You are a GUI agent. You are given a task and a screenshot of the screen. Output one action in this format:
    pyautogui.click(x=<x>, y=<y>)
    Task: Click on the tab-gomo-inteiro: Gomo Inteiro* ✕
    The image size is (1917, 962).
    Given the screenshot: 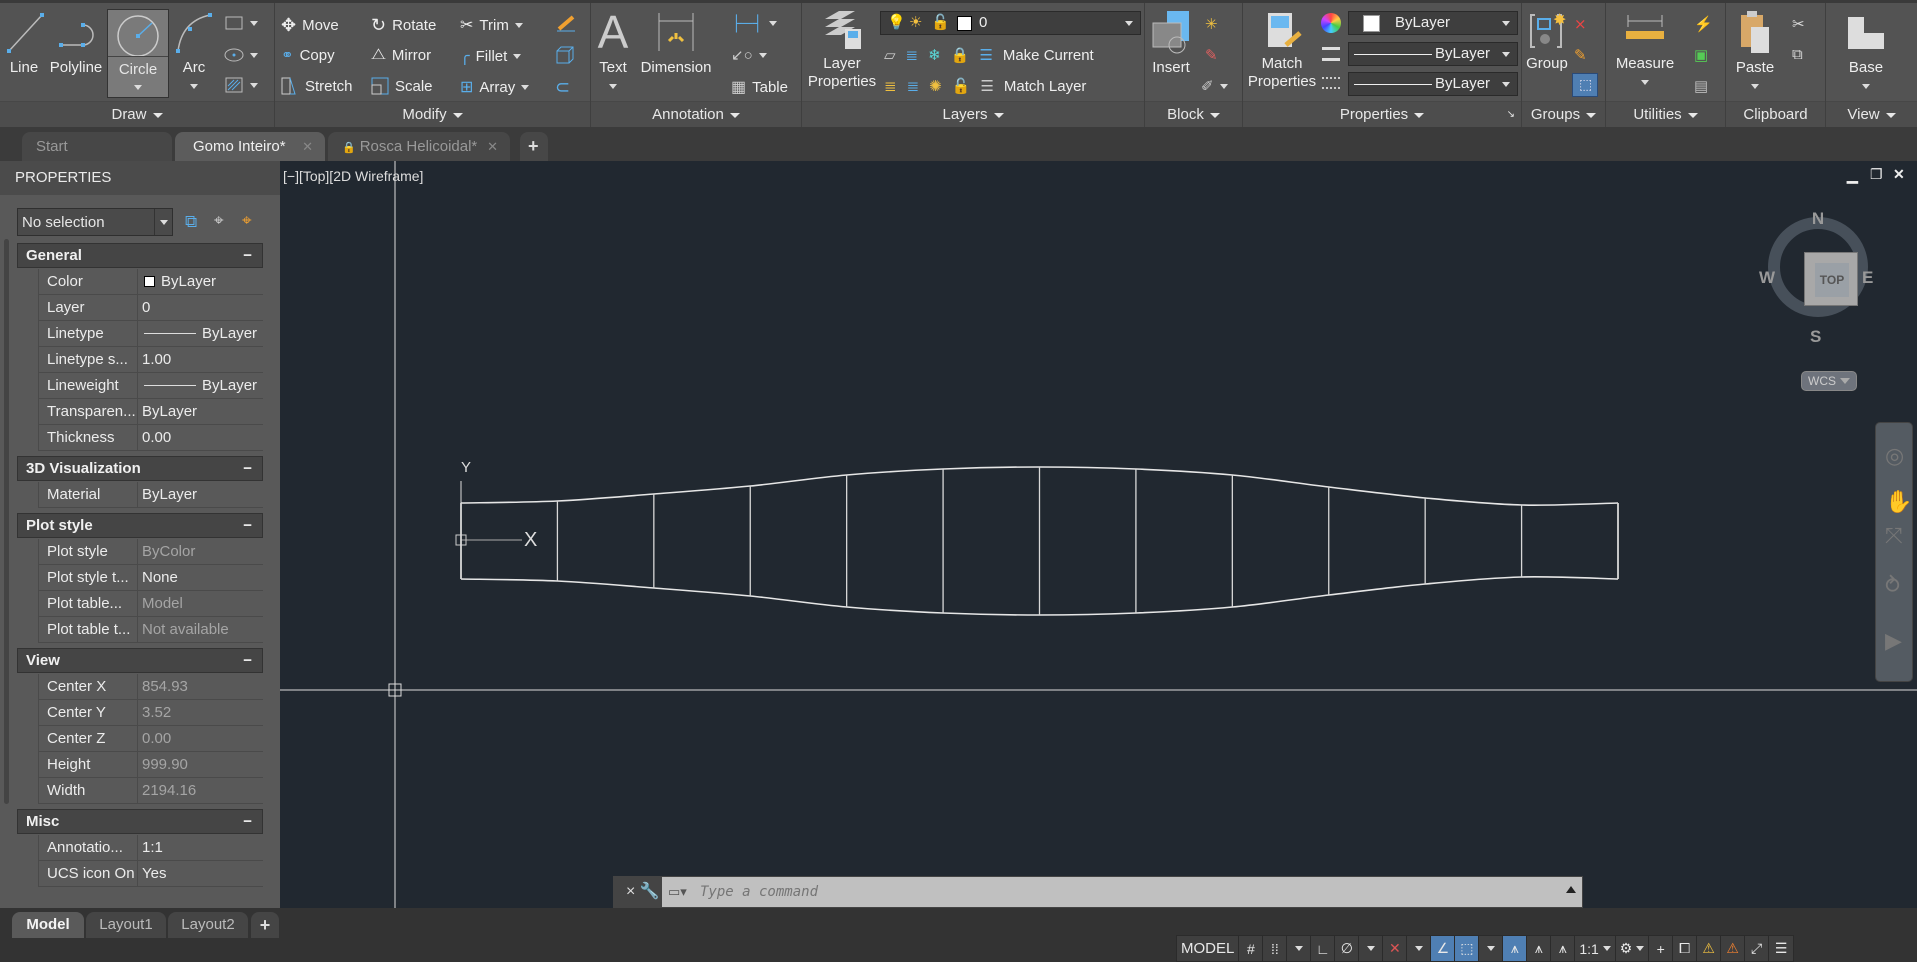 What is the action you would take?
    pyautogui.click(x=250, y=146)
    